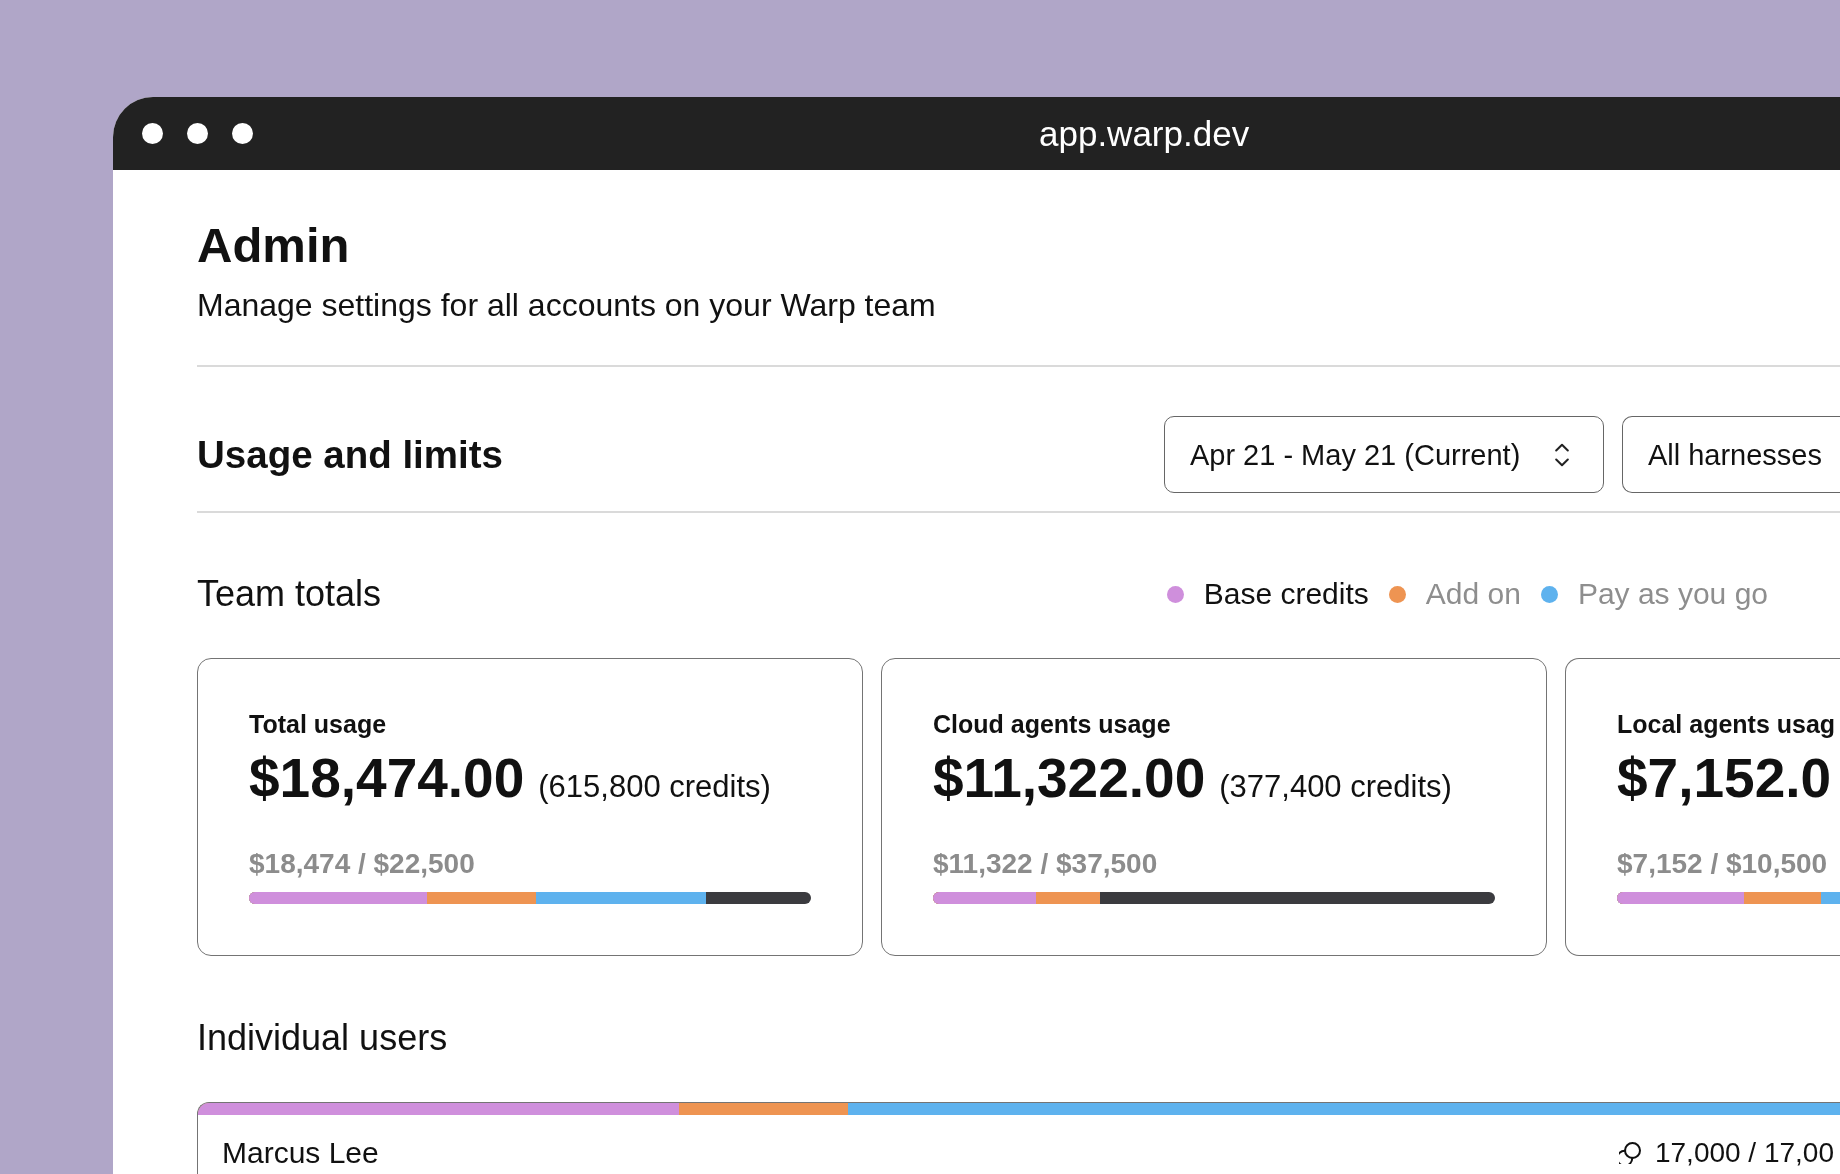  What do you see at coordinates (1144, 133) in the screenshot?
I see `url-text: app.warp.dev` at bounding box center [1144, 133].